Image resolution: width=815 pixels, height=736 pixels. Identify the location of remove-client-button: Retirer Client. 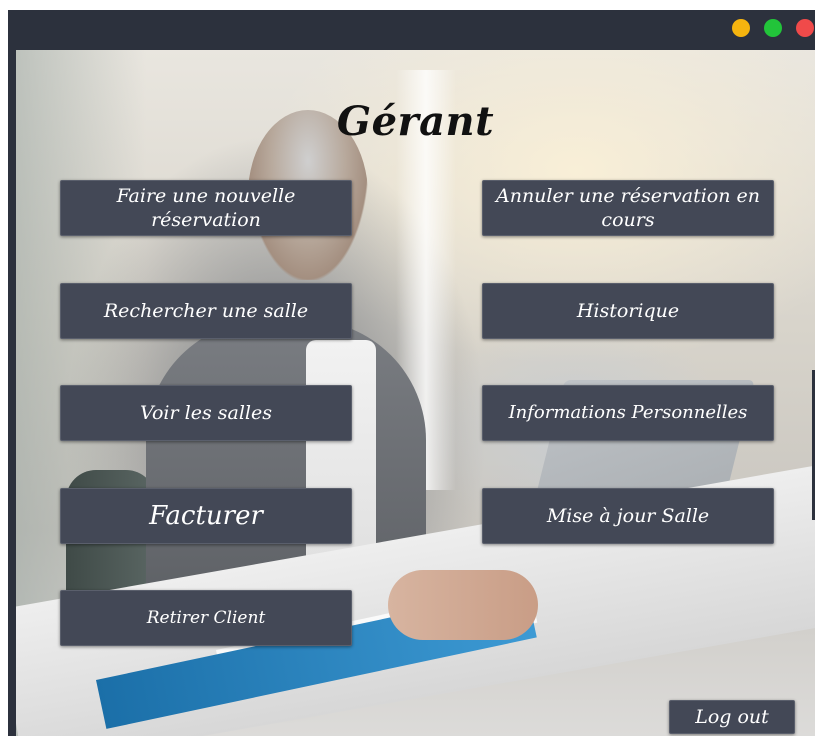
(206, 618).